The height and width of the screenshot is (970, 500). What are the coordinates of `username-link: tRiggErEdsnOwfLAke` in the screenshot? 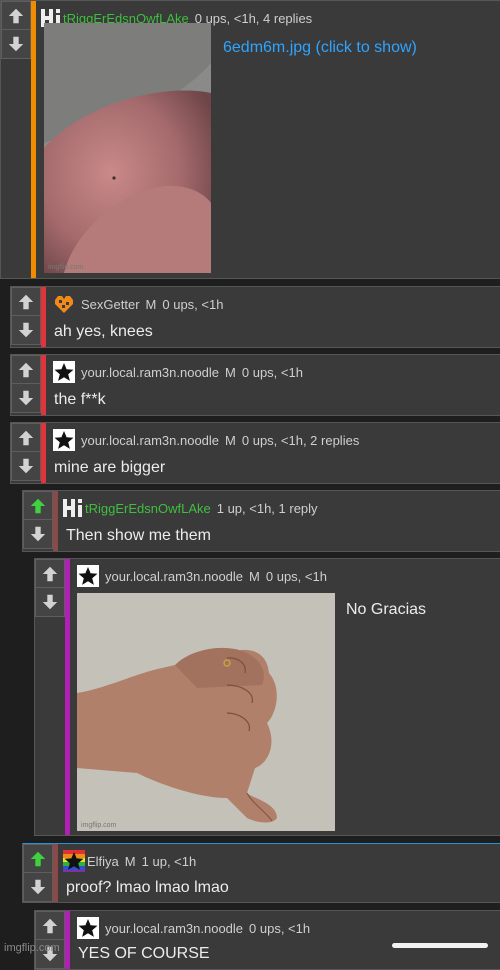 It's located at (148, 508).